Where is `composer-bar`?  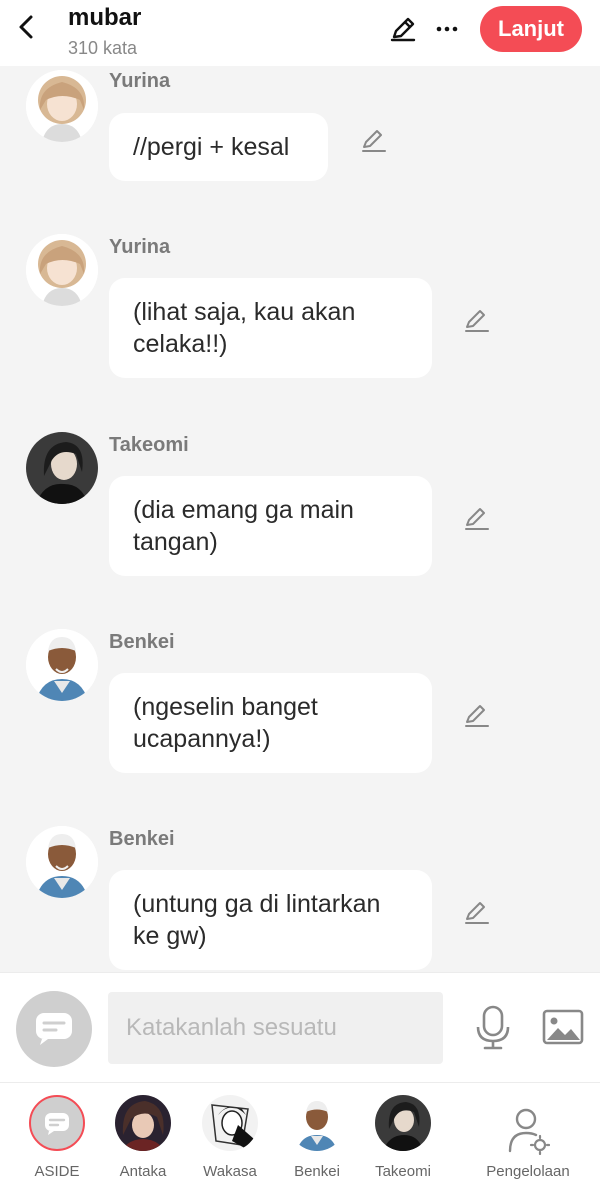 composer-bar is located at coordinates (300, 1027).